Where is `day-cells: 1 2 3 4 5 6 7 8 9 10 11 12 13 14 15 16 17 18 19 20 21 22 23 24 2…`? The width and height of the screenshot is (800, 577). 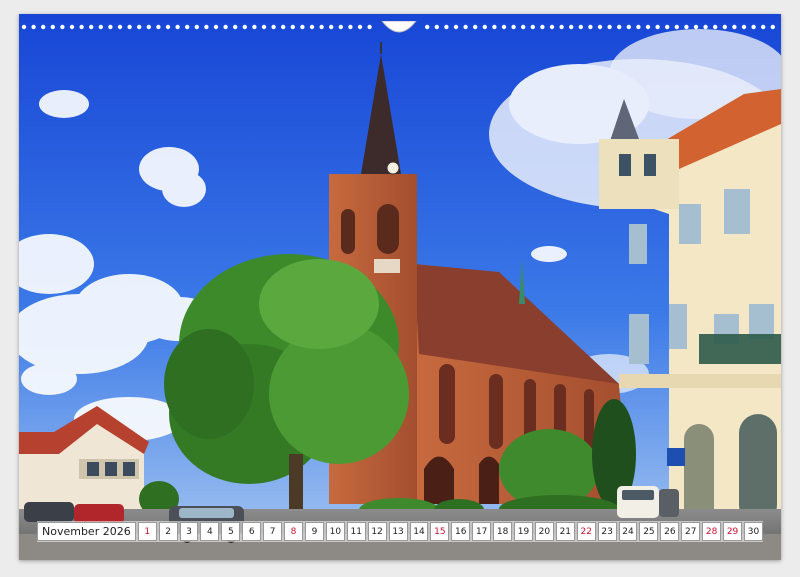 day-cells: 1 2 3 4 5 6 7 8 9 10 11 12 13 14 15 16 17 18 19 20 21 22 23 24 2… is located at coordinates (450, 531).